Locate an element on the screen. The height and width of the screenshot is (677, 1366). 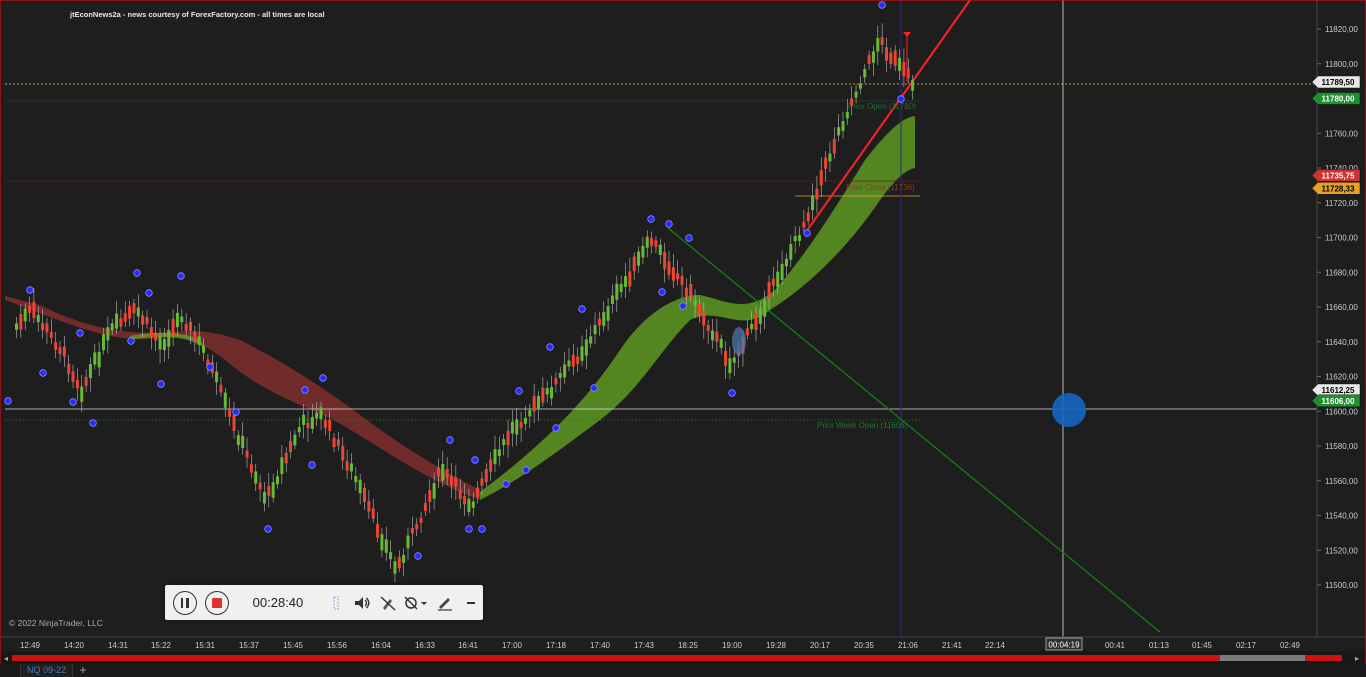
stop-button is located at coordinates (216, 602).